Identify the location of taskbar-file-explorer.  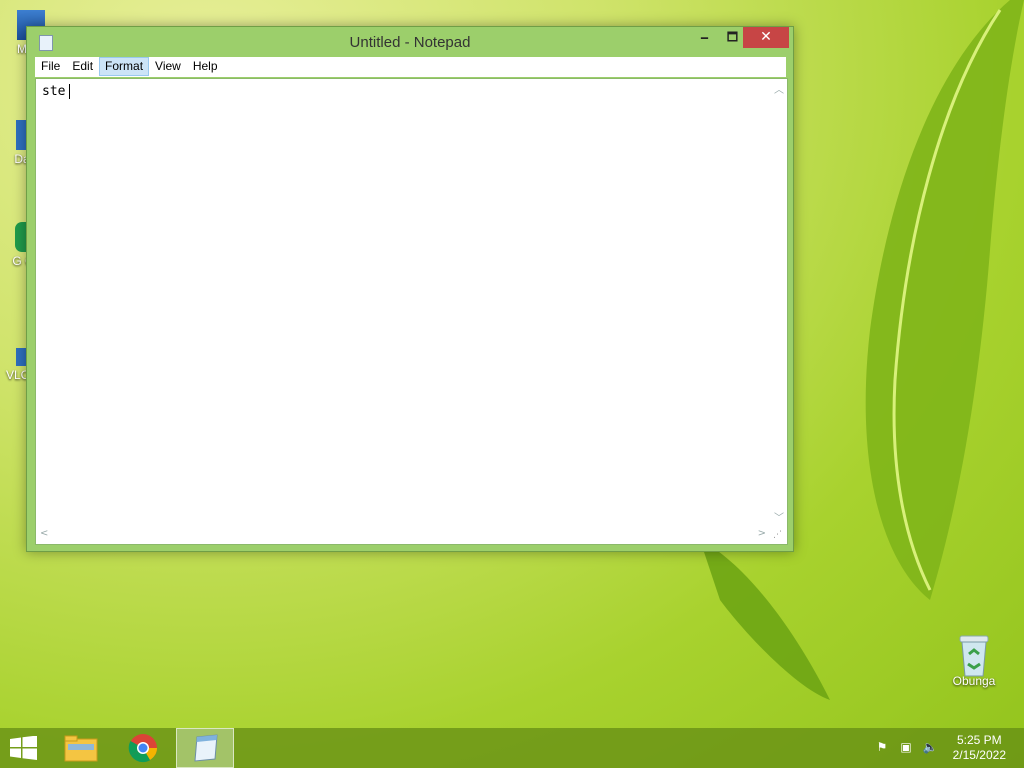
(81, 748).